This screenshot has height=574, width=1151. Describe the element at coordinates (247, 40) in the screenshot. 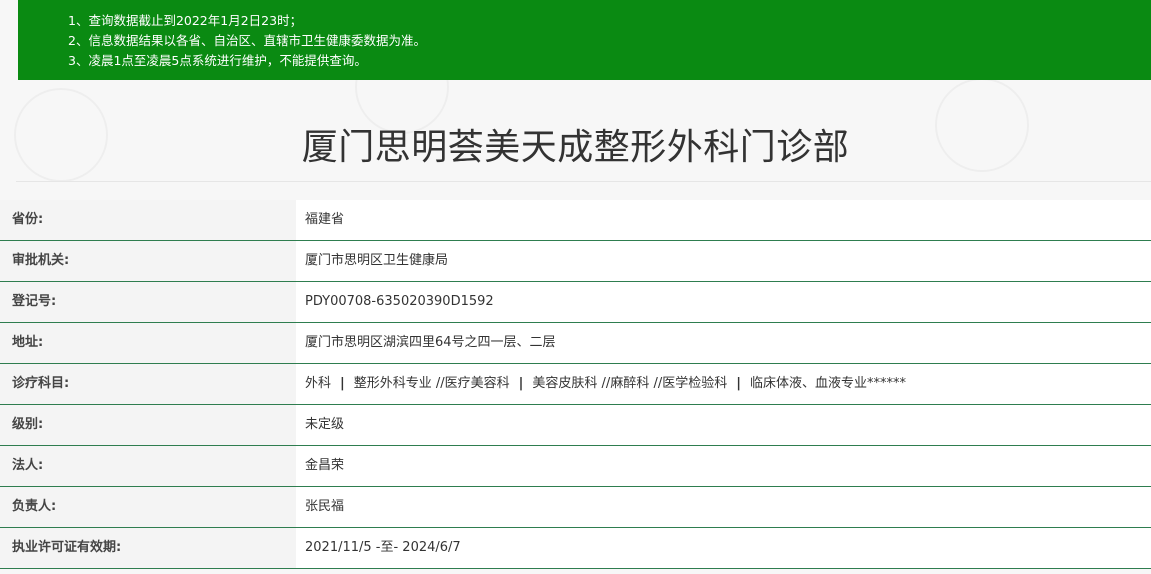

I see `notice-line: 2、信息数据结果以各省、自治区、直辖市卫生健康委数据为准。` at that location.